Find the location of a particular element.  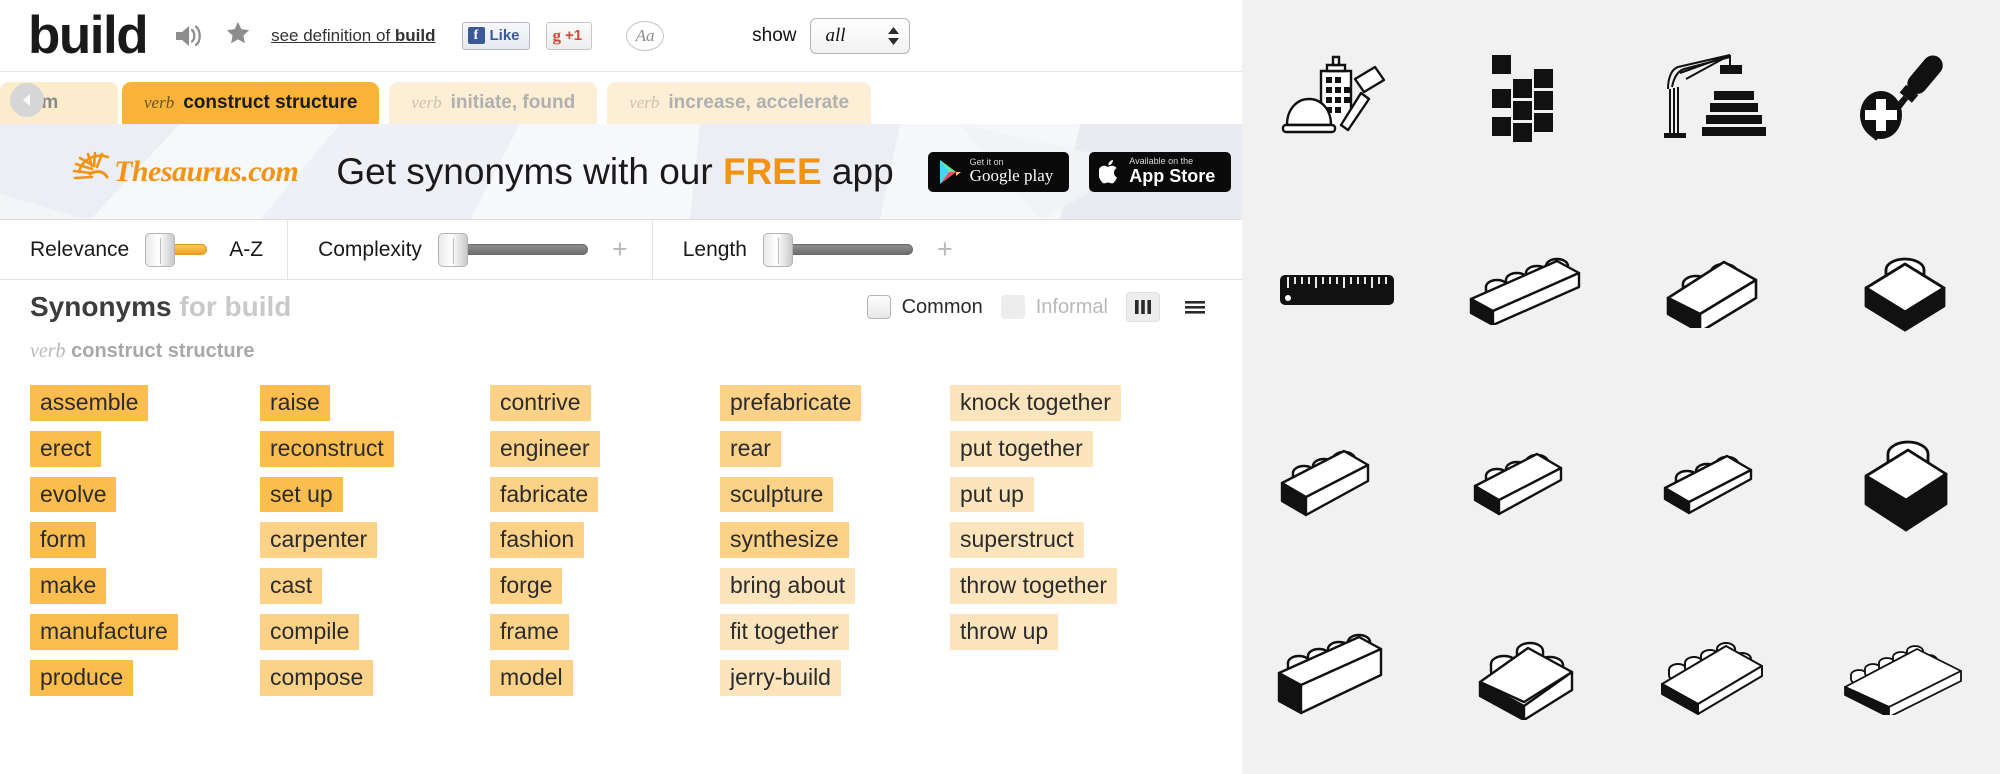

facebook-icon: f is located at coordinates (476, 35).